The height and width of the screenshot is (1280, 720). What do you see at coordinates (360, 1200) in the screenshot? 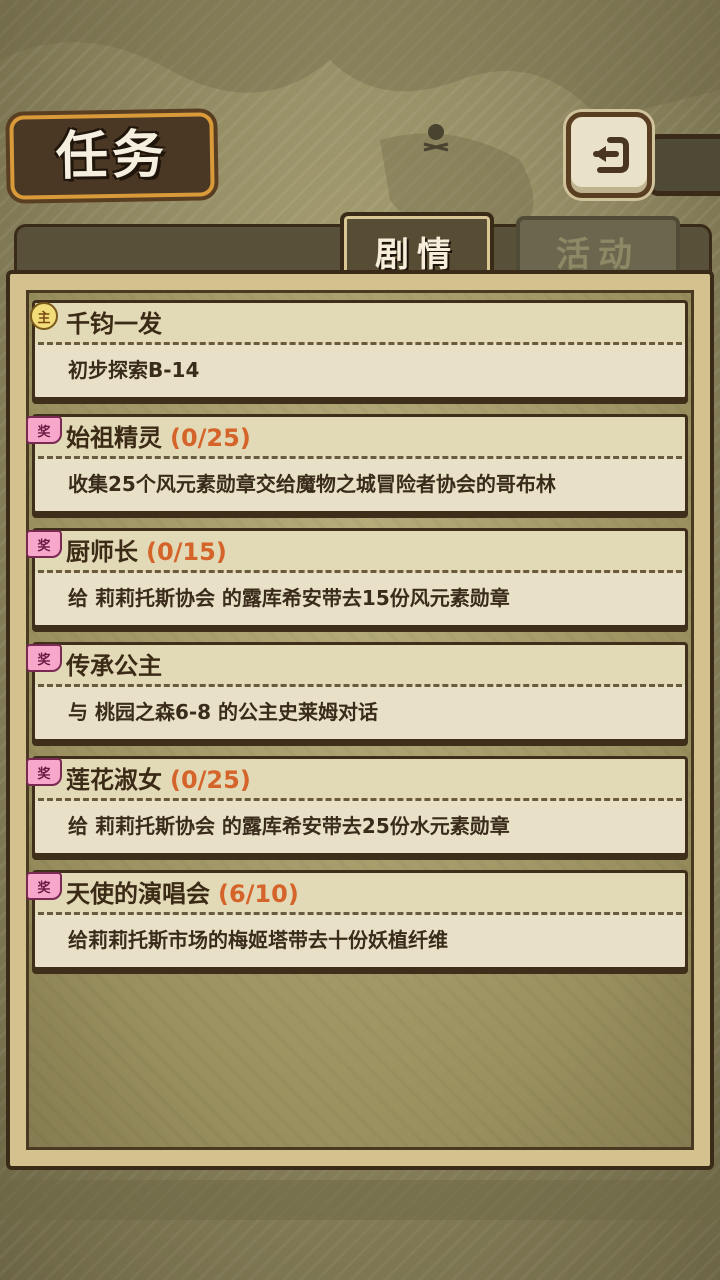
I see `bottom-decoration` at bounding box center [360, 1200].